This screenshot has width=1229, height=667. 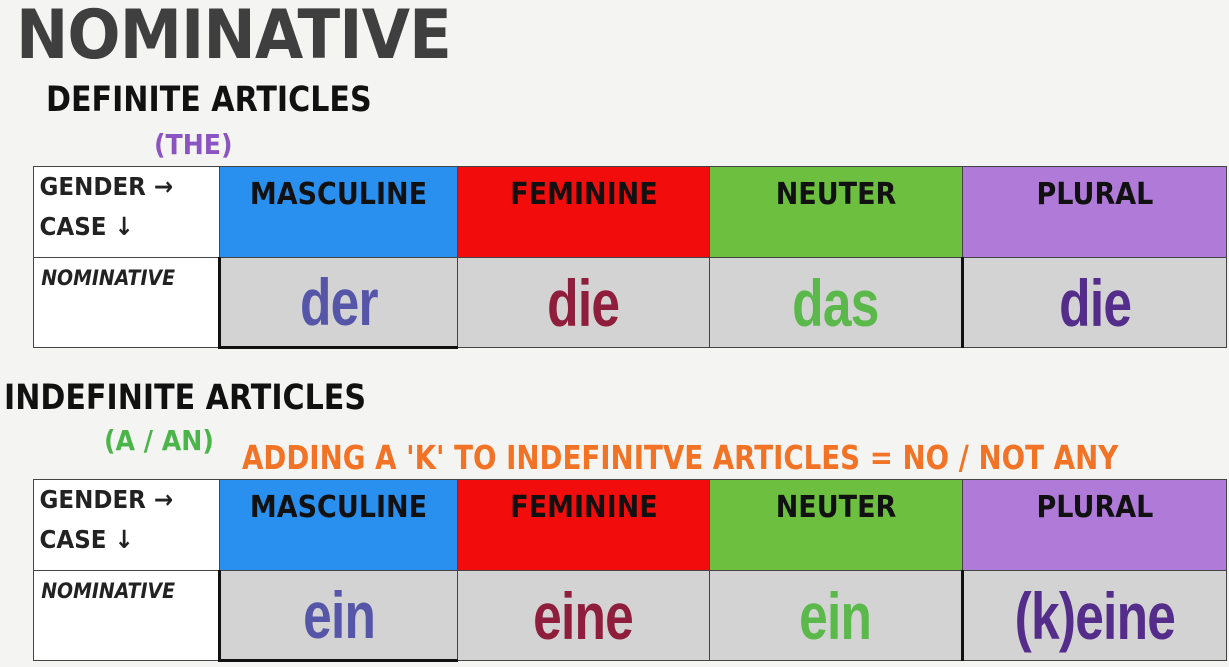 I want to click on indefinite-articles-heading: INDEFINITE ARTICLES, so click(x=185, y=398).